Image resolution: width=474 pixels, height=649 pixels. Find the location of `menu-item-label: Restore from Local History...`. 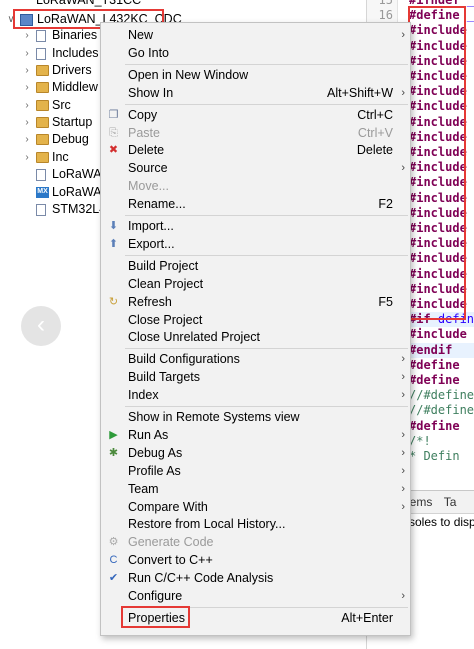

menu-item-label: Restore from Local History... is located at coordinates (207, 524).